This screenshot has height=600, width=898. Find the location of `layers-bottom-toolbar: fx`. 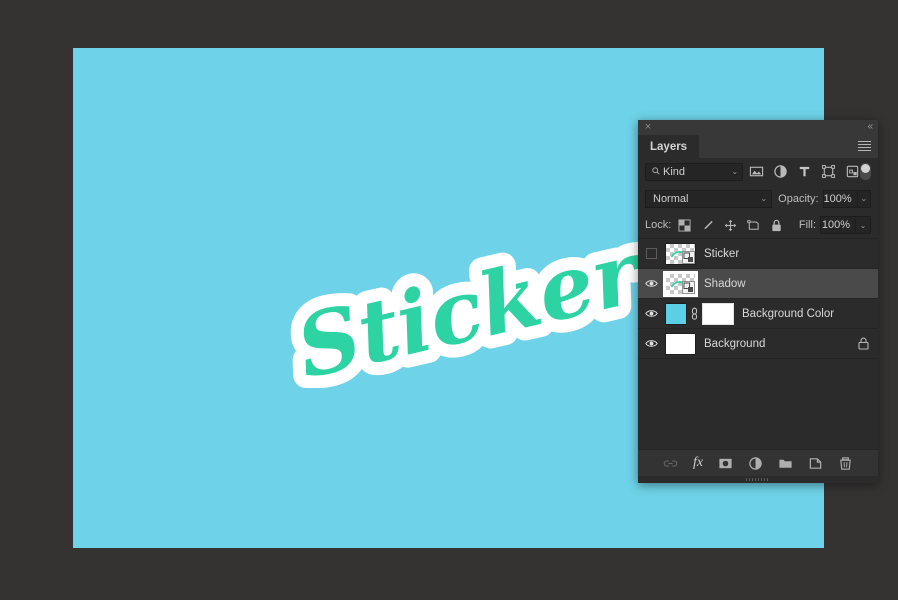

layers-bottom-toolbar: fx is located at coordinates (758, 462).